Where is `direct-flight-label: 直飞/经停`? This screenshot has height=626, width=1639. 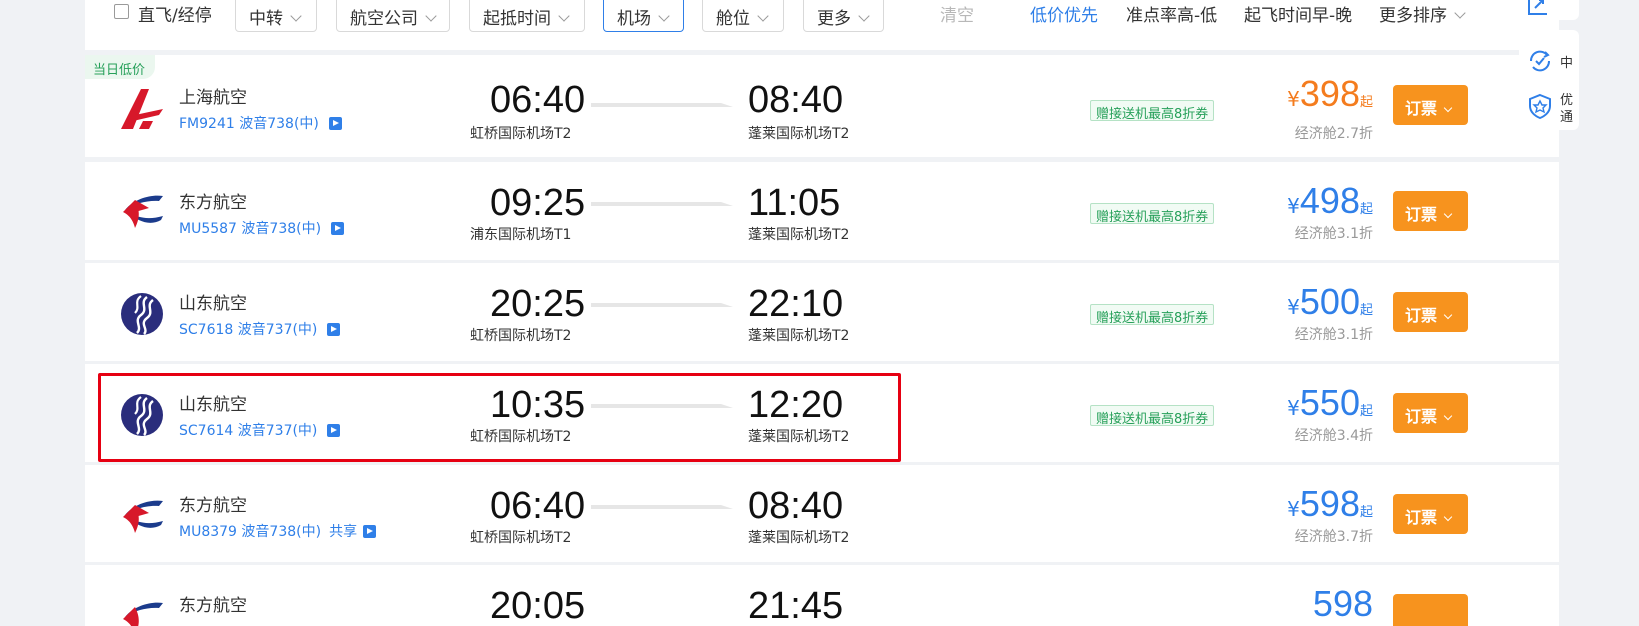 direct-flight-label: 直飞/经停 is located at coordinates (175, 13).